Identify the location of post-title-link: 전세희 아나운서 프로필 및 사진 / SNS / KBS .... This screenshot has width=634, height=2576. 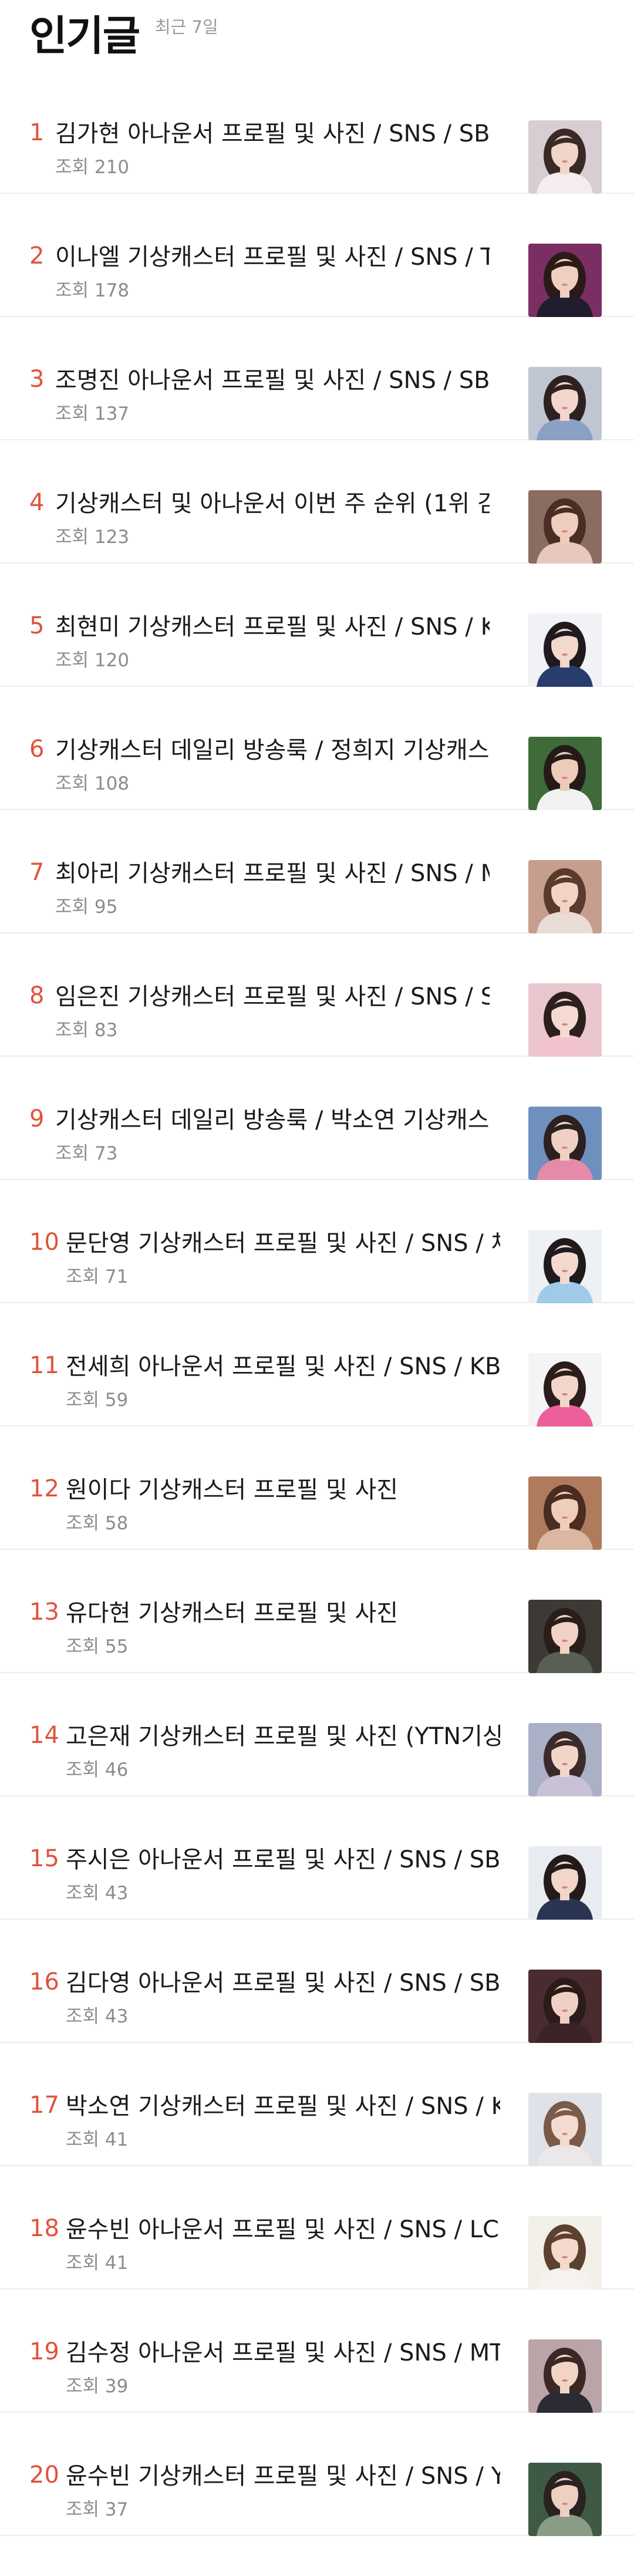
(283, 1367).